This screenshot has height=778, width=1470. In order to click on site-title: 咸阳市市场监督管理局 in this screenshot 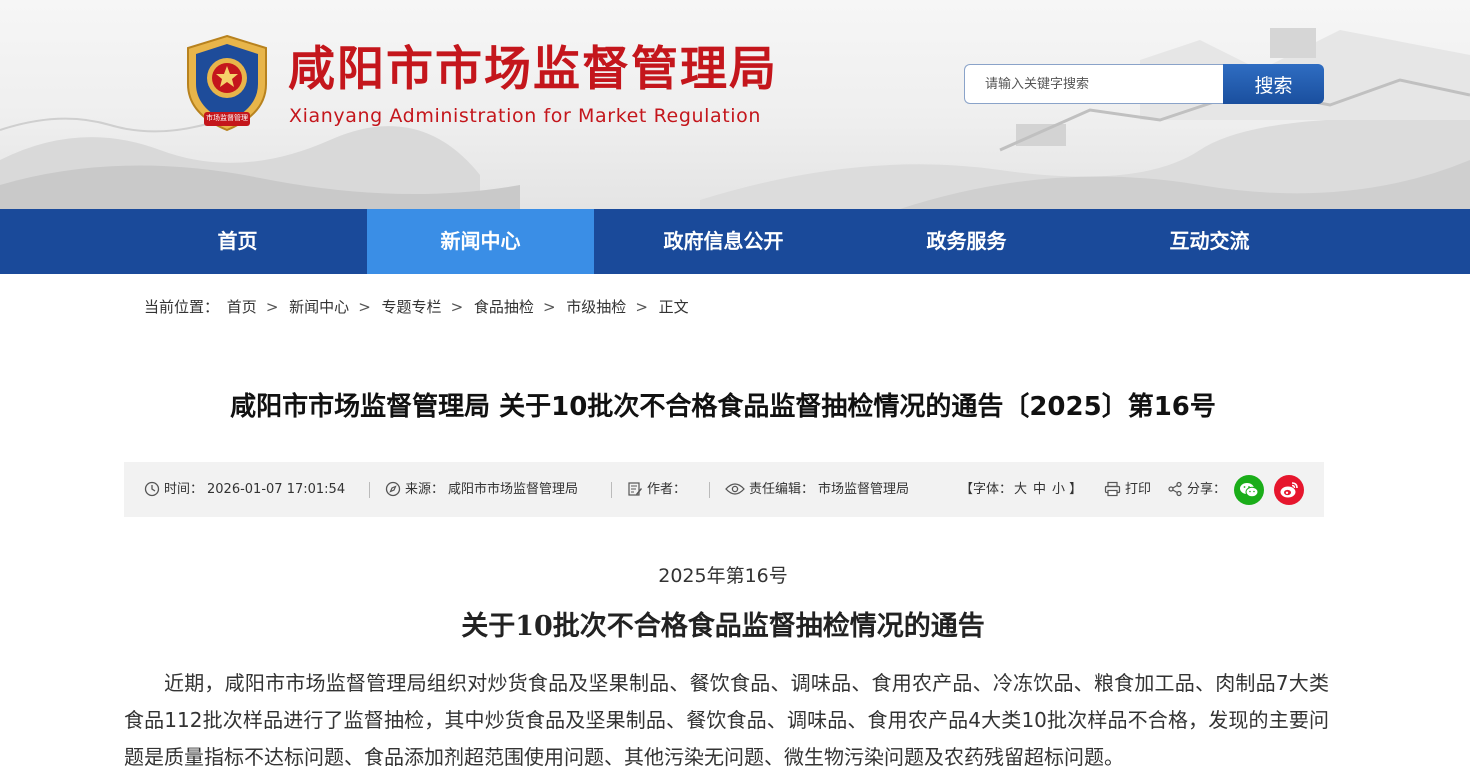, I will do `click(533, 69)`.